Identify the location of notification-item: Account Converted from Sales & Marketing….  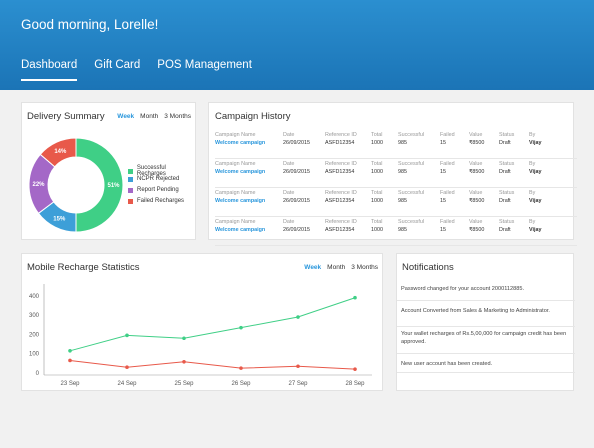
(486, 314).